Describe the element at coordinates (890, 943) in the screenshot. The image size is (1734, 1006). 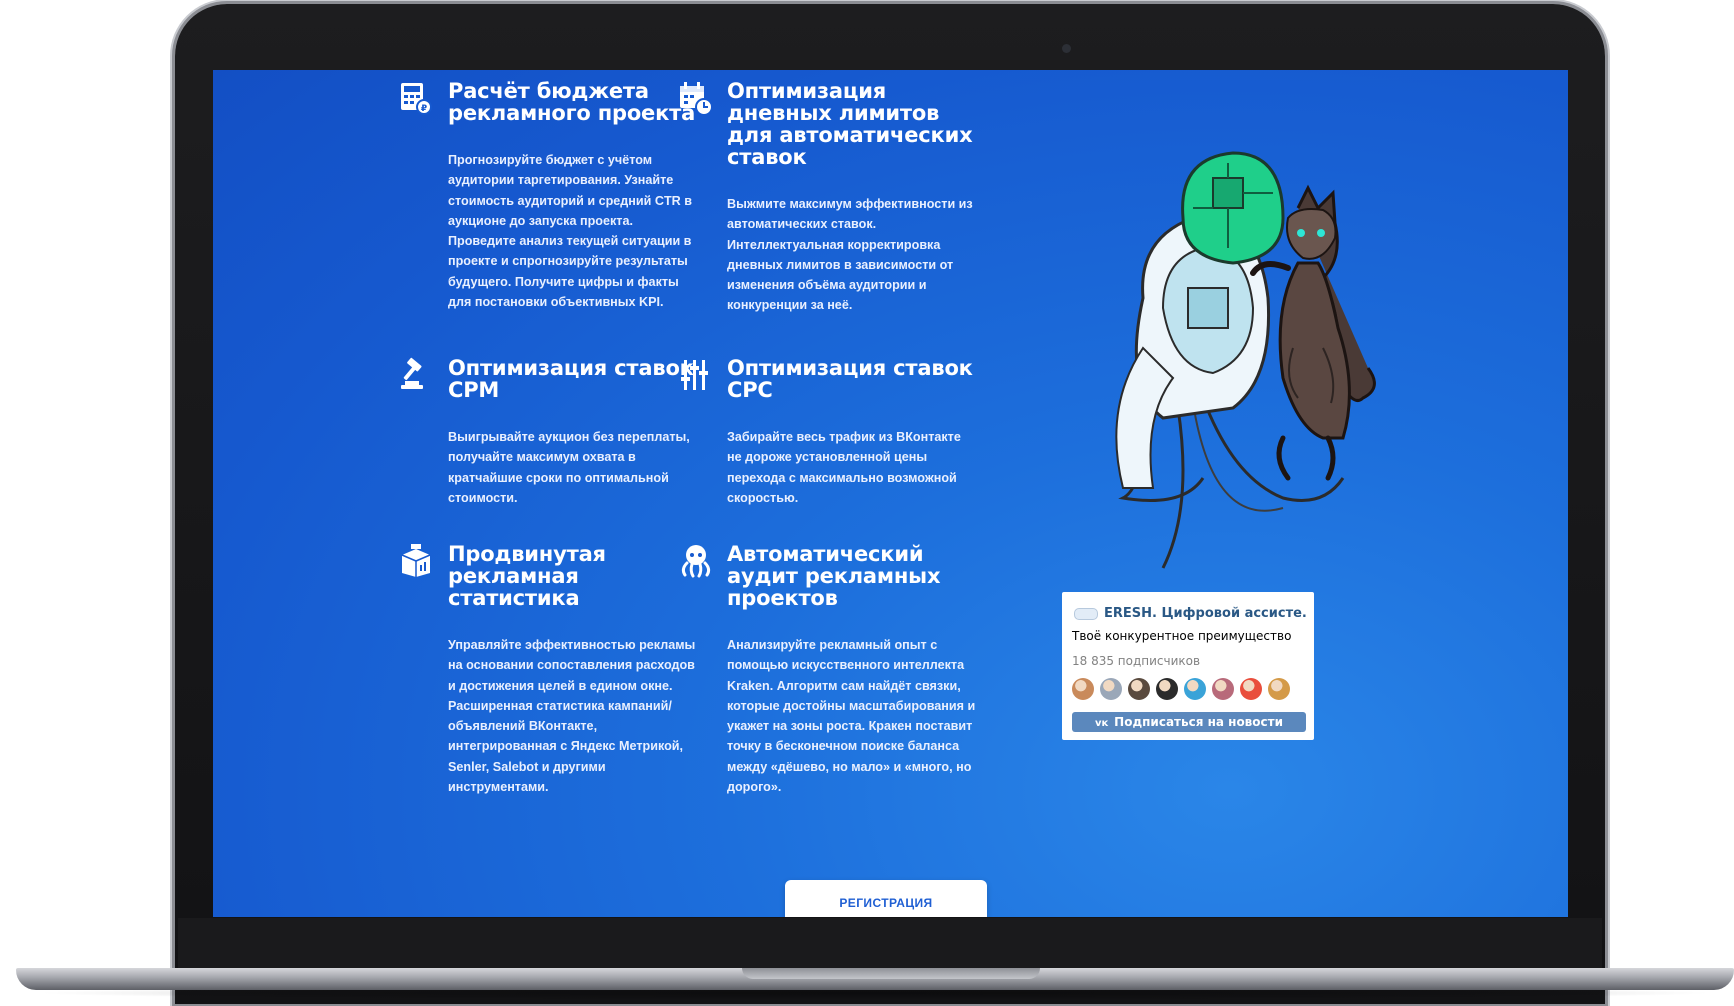
I see `laptop-bezel-bottom` at that location.